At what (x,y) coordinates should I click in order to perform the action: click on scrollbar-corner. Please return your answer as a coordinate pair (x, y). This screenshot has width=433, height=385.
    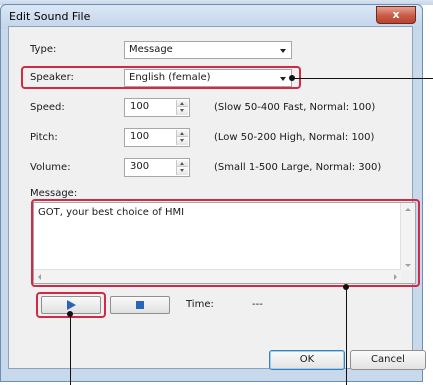
    Looking at the image, I should click on (408, 276).